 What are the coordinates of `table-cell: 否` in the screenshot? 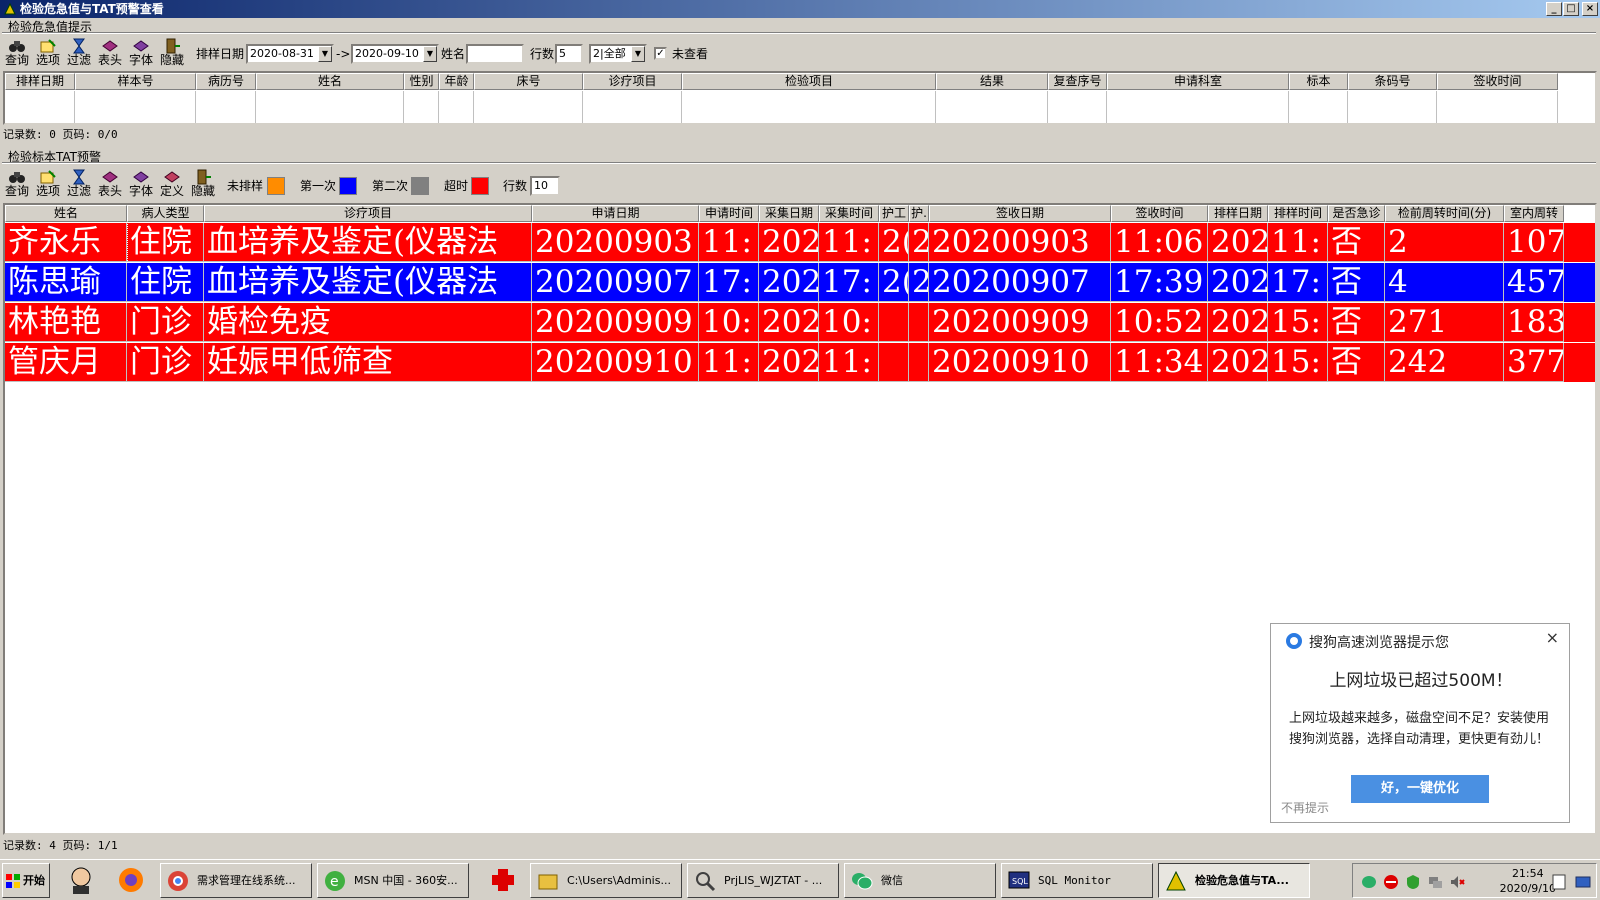 It's located at (1356, 282).